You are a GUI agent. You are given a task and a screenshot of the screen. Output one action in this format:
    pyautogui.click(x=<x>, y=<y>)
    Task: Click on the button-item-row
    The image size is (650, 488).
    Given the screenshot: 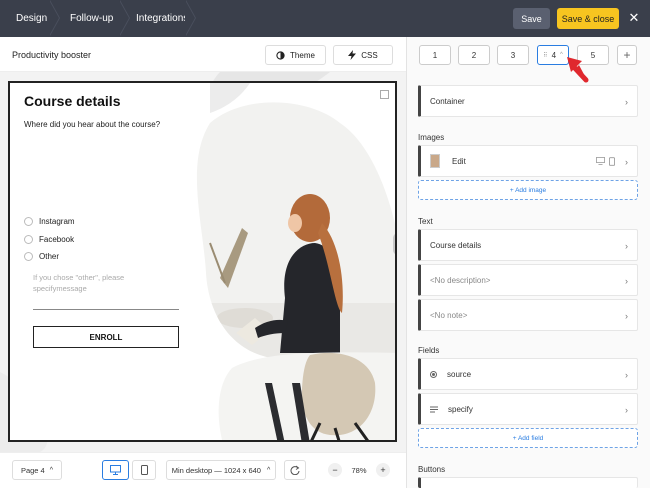 What is the action you would take?
    pyautogui.click(x=528, y=482)
    